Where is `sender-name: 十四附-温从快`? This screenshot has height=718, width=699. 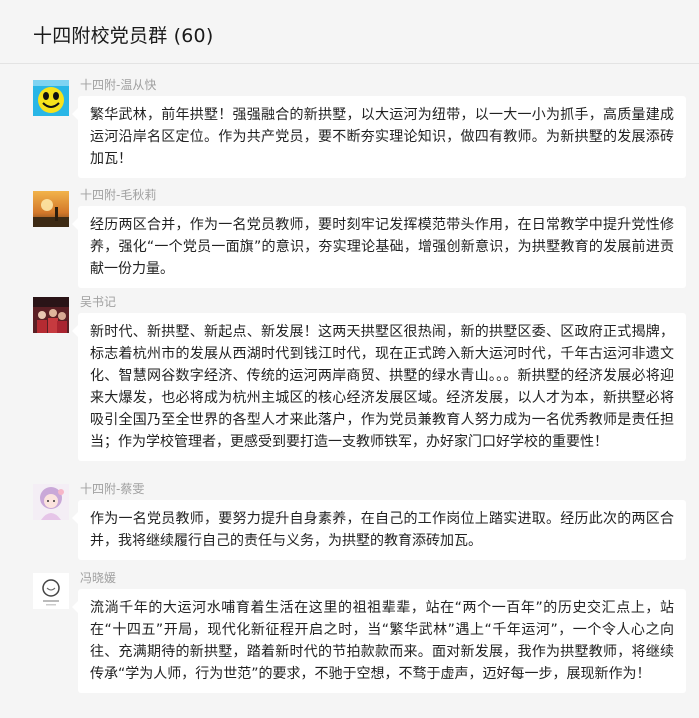 sender-name: 十四附-温从快 is located at coordinates (118, 85).